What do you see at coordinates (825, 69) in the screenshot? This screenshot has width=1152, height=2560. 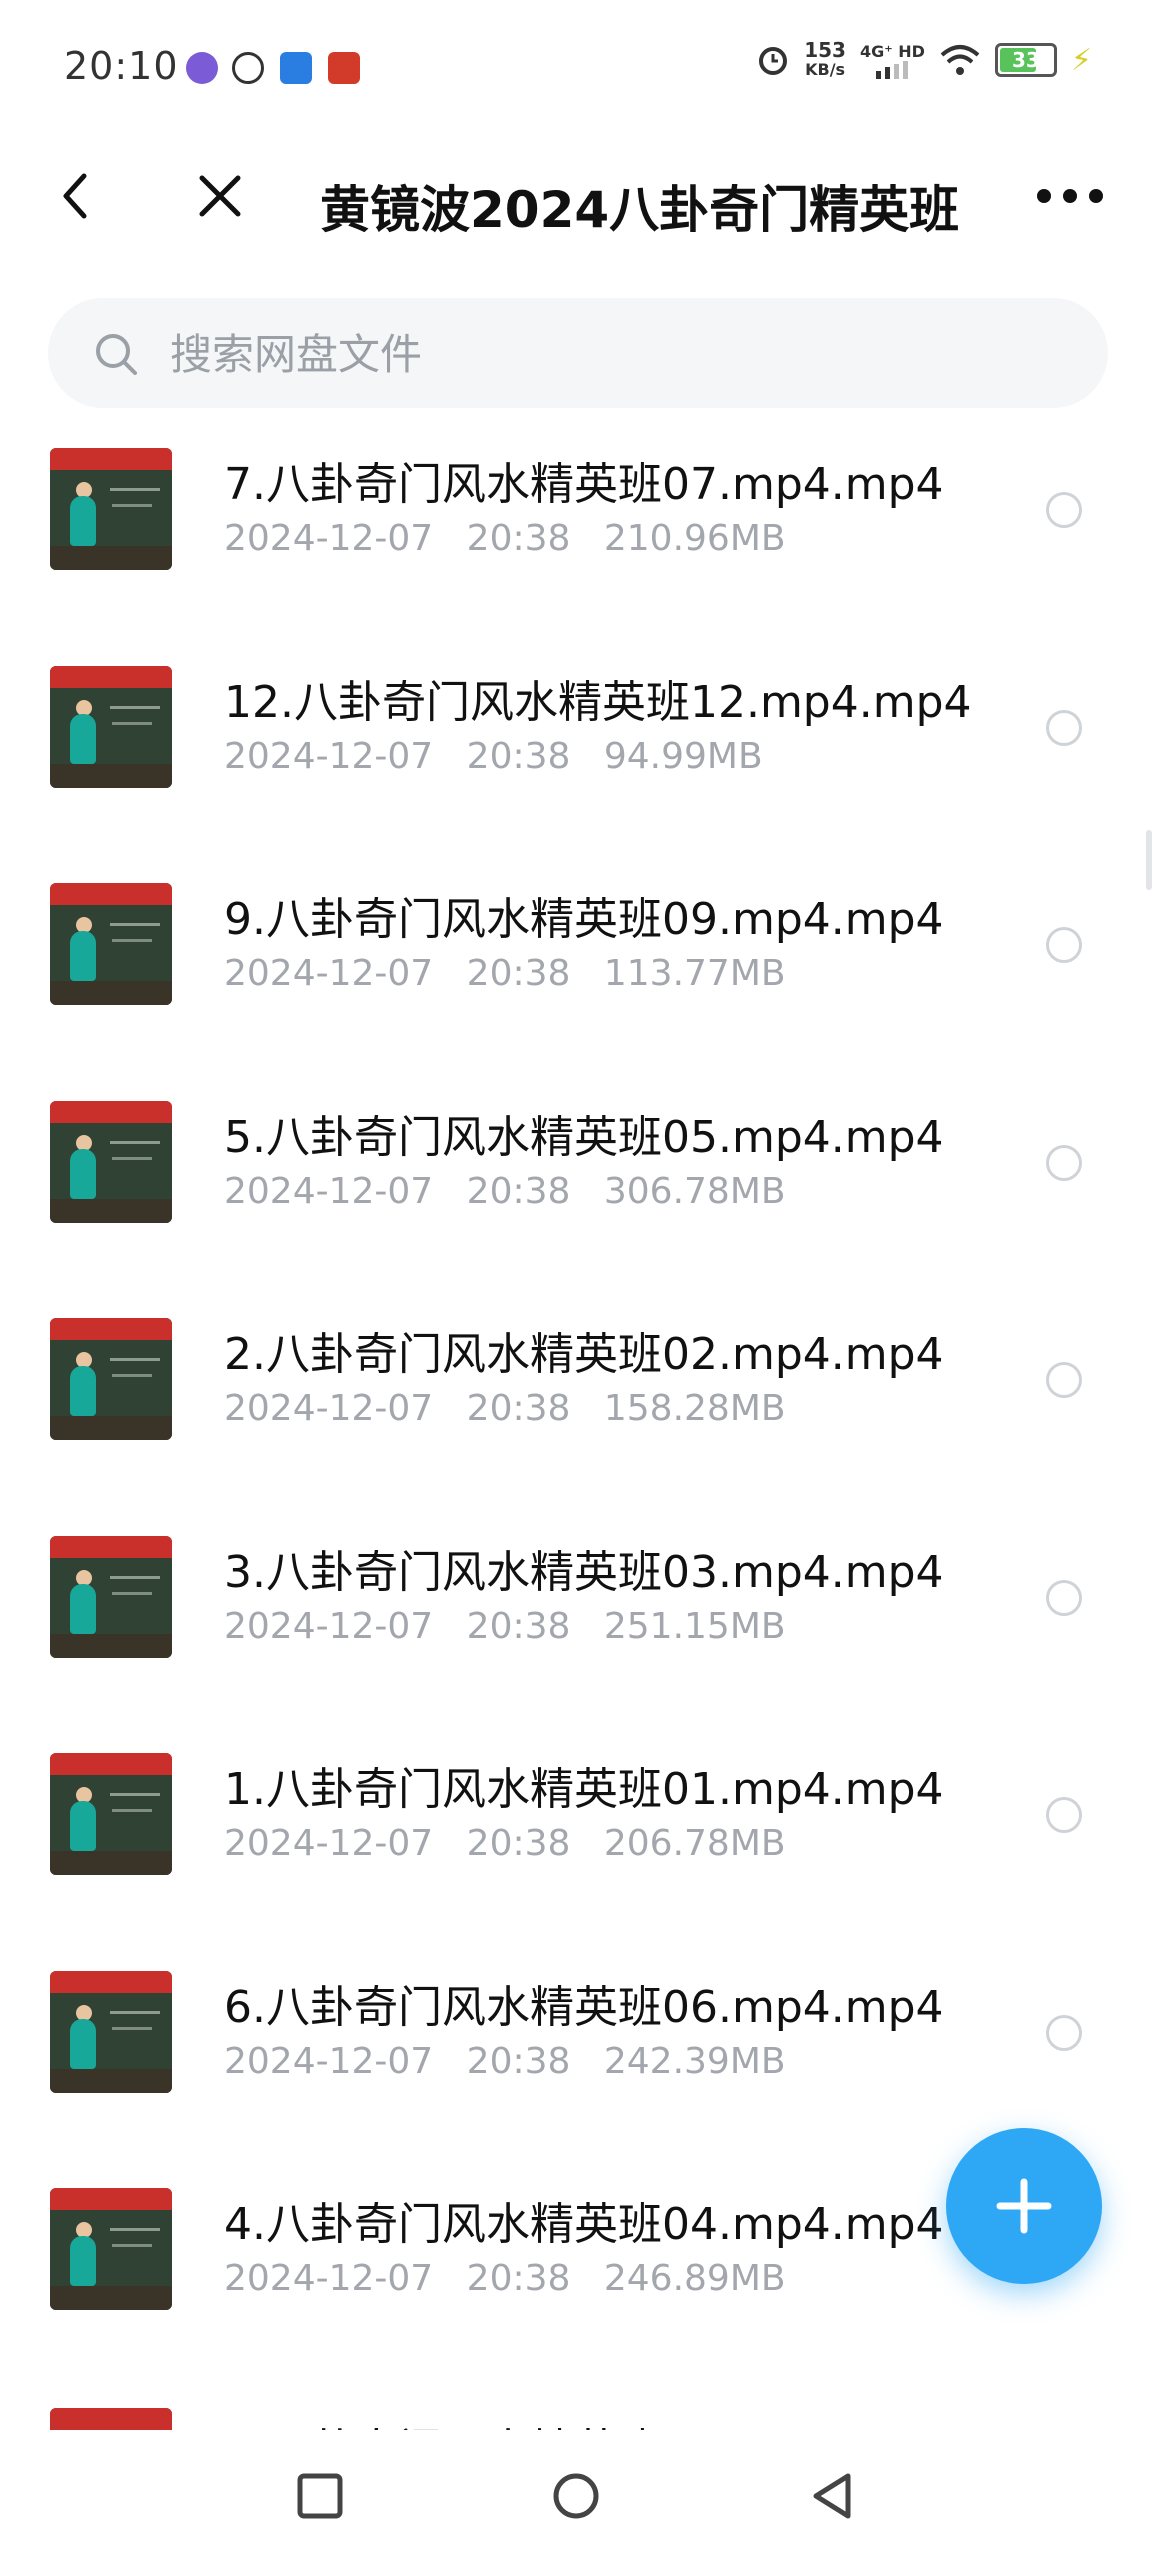 I see `speed-unit: KB/s` at bounding box center [825, 69].